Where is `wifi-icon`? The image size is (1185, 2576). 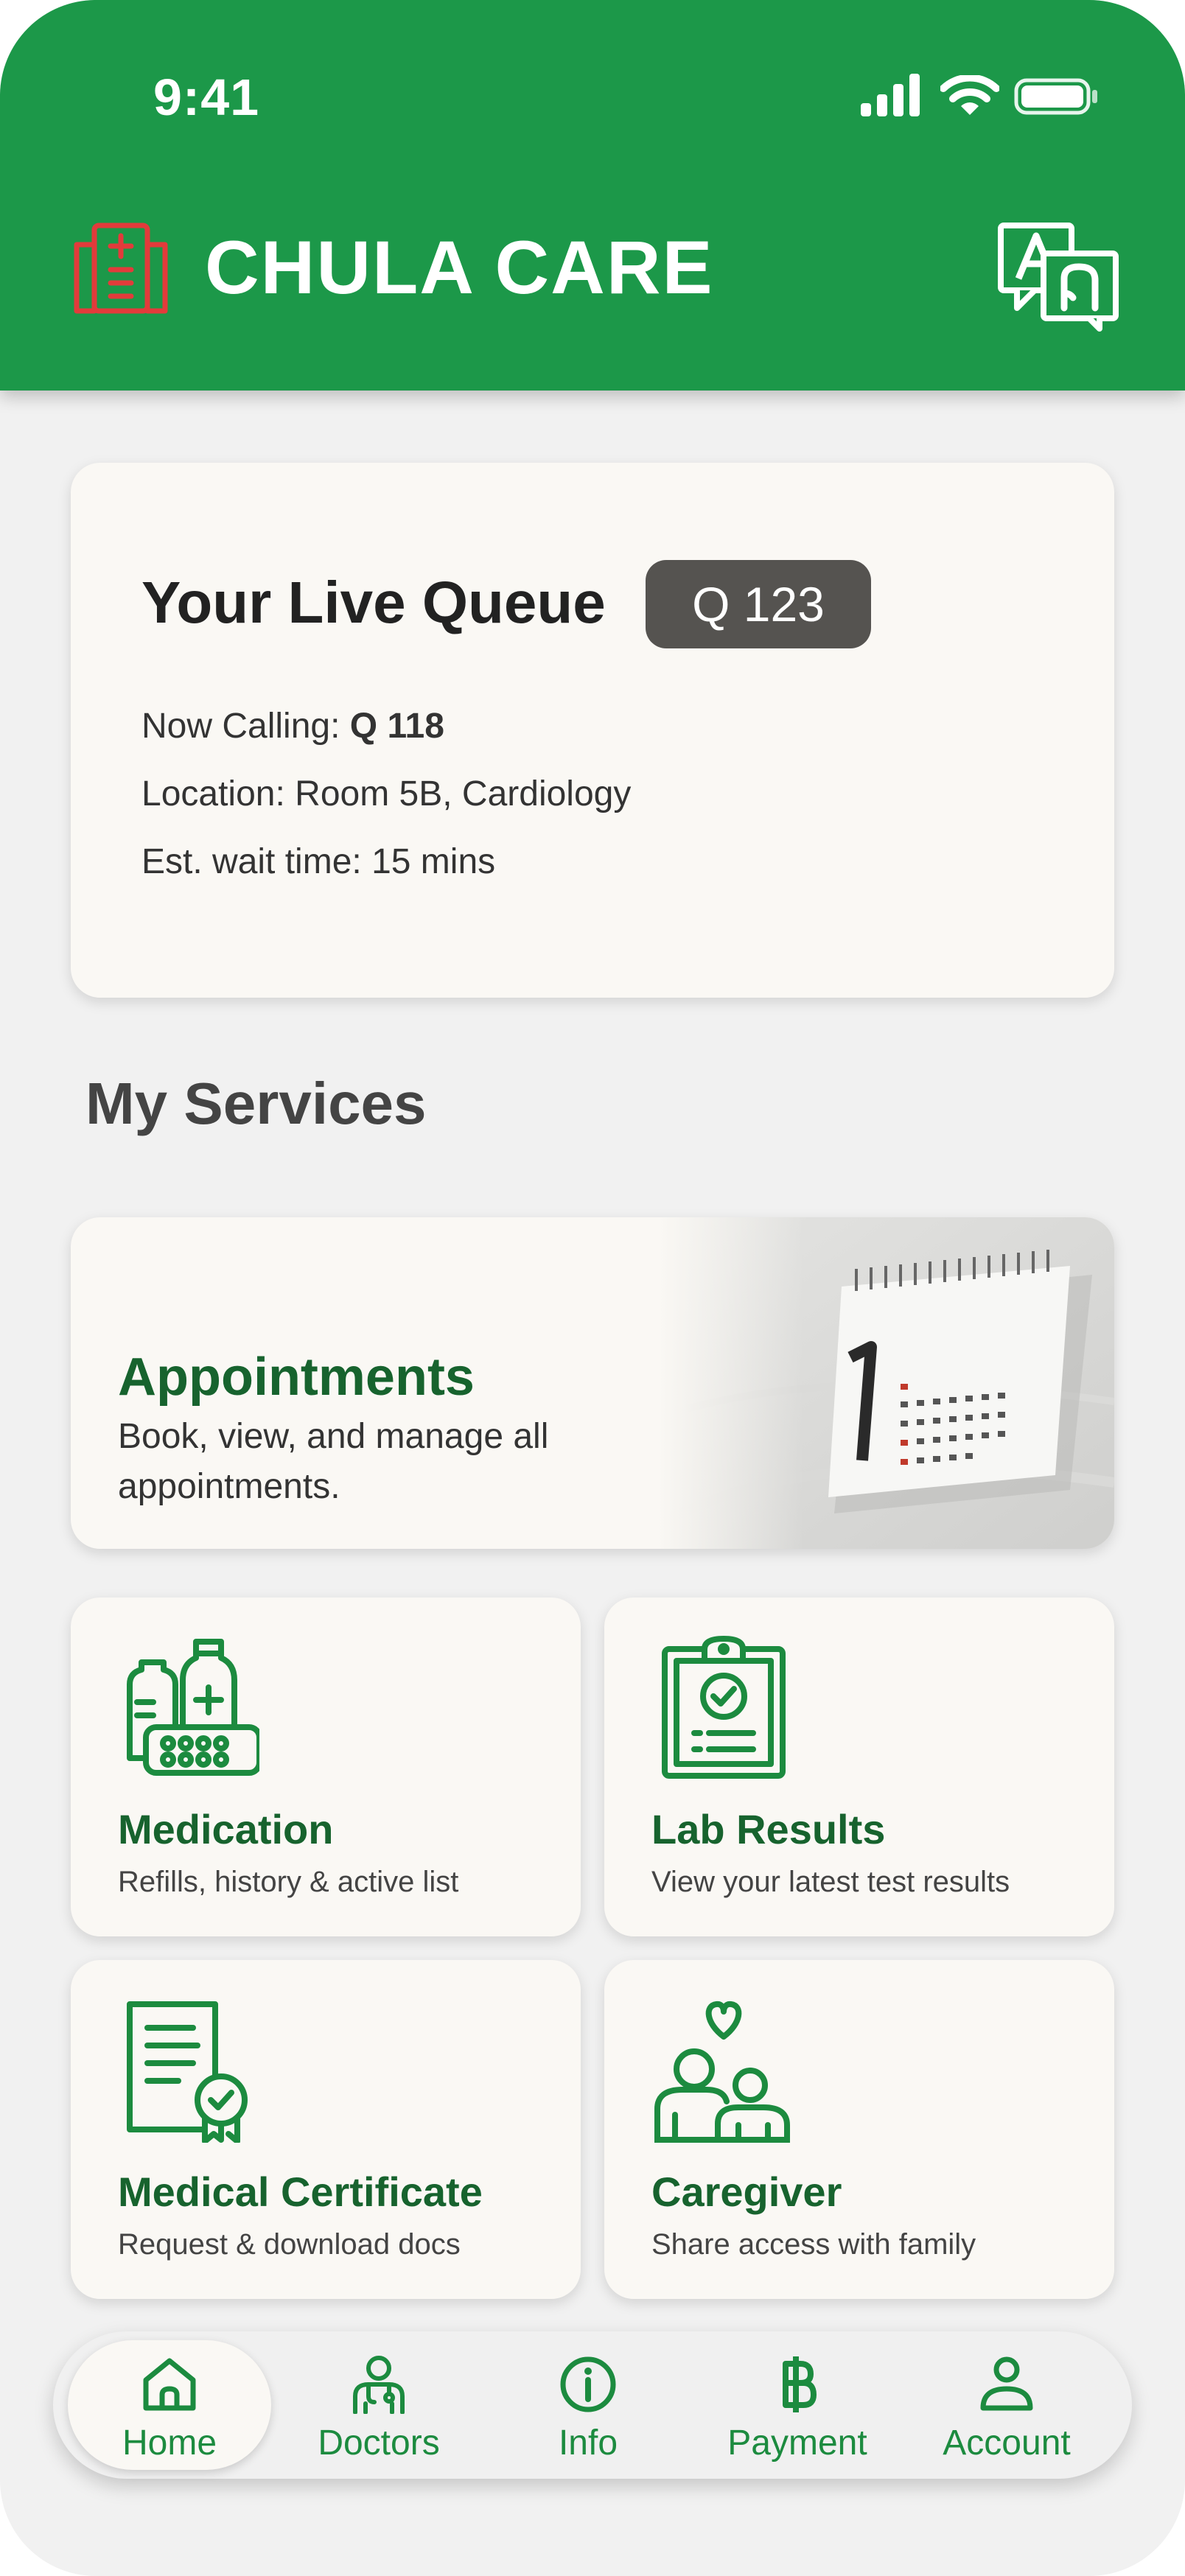
wifi-icon is located at coordinates (969, 95).